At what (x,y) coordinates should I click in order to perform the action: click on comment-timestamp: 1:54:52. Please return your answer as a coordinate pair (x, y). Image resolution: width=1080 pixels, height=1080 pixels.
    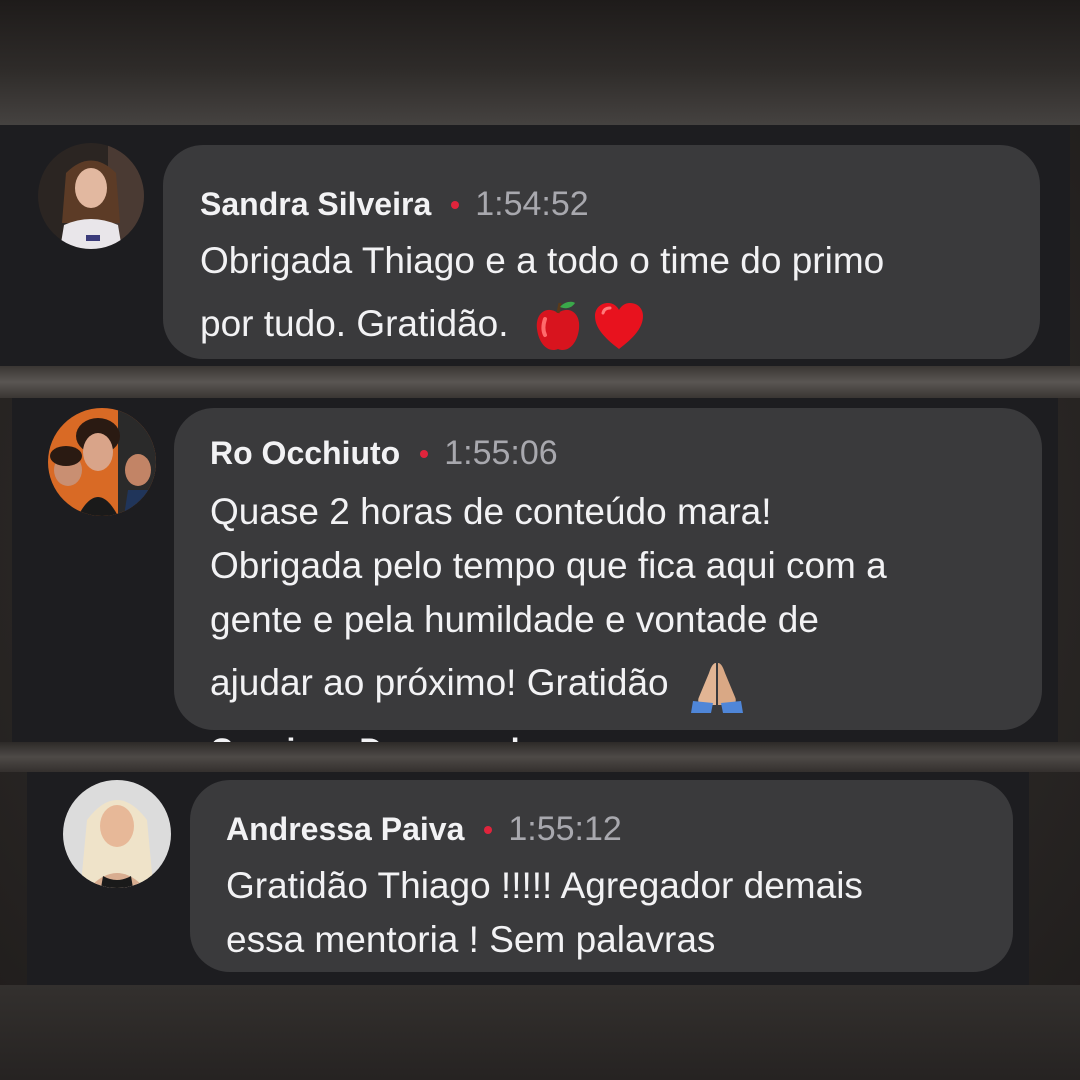
    Looking at the image, I should click on (531, 204).